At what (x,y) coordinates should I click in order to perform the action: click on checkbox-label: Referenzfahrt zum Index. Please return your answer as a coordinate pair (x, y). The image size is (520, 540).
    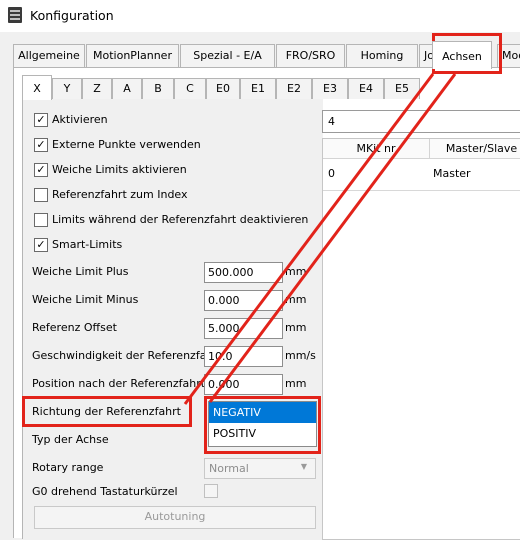
    Looking at the image, I should click on (120, 194).